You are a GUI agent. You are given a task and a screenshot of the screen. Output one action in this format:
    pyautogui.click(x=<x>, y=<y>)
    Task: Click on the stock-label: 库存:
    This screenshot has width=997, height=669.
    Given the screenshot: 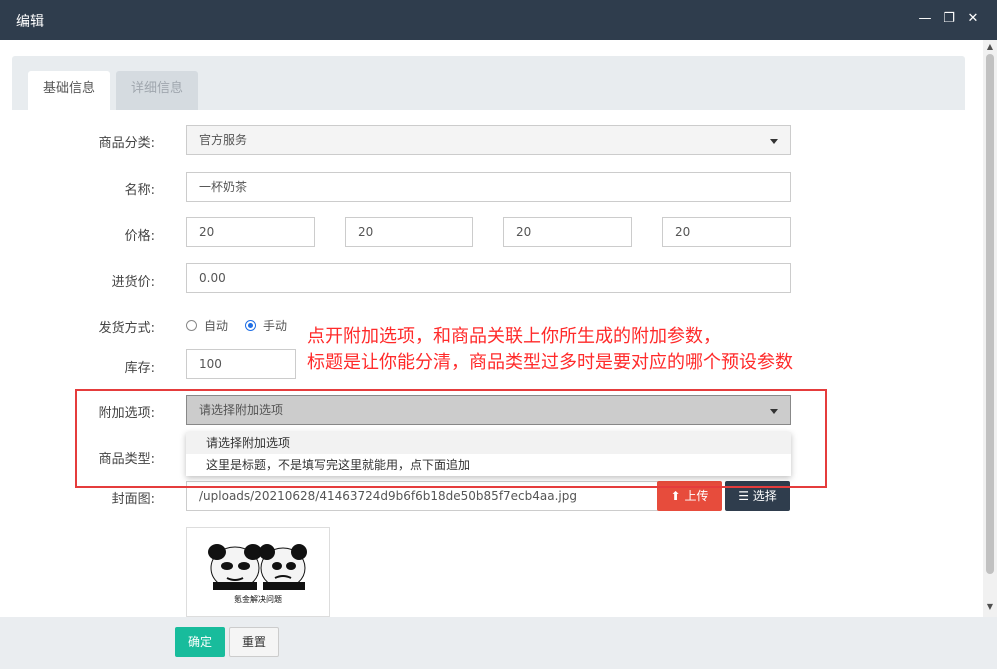 What is the action you would take?
    pyautogui.click(x=139, y=368)
    